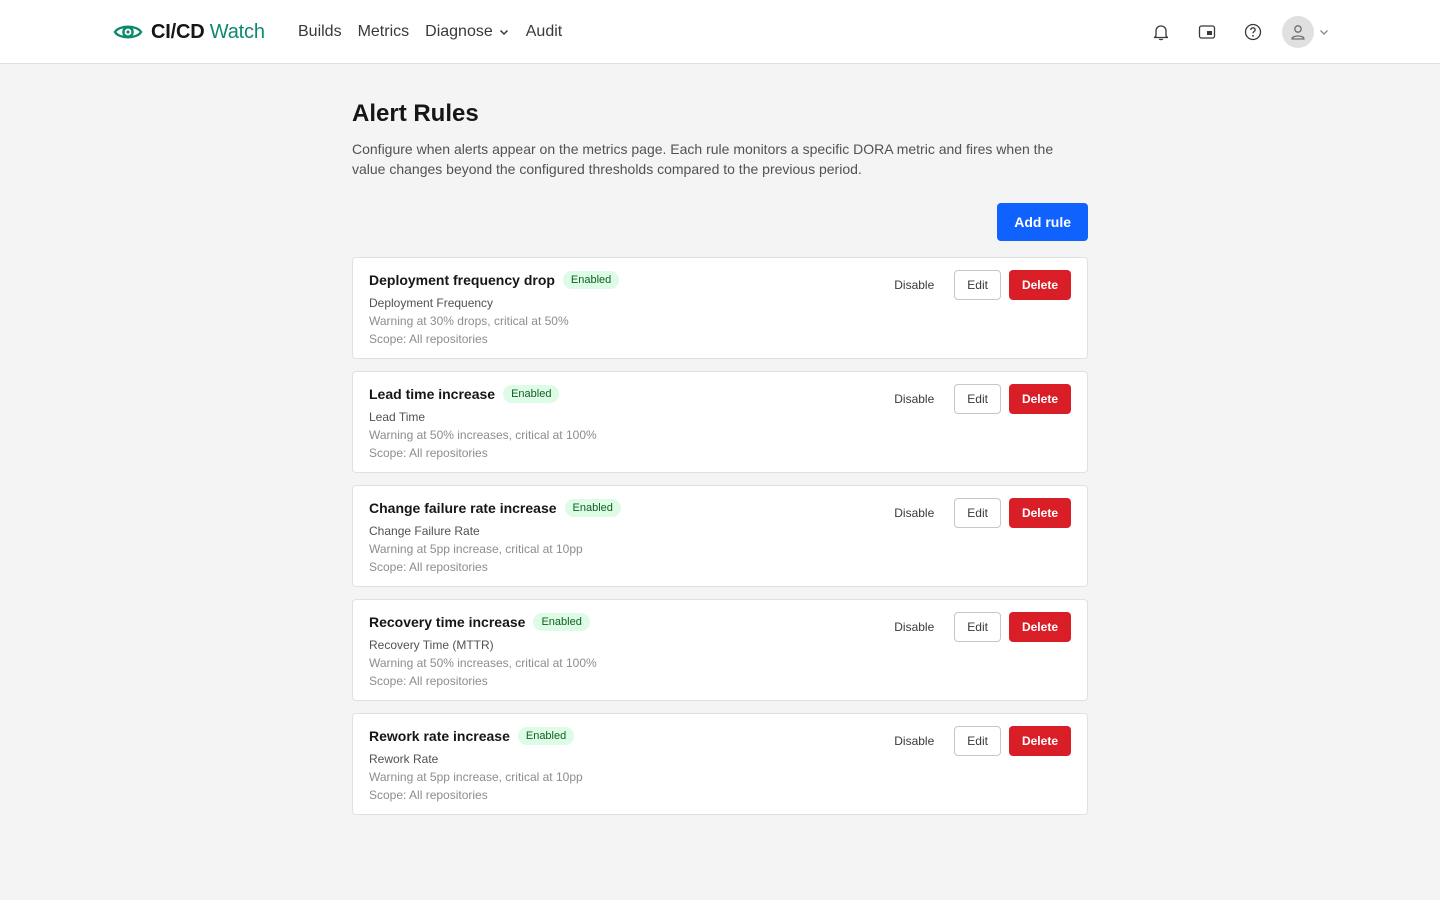  Describe the element at coordinates (720, 222) in the screenshot. I see `toolbar: Add rule` at that location.